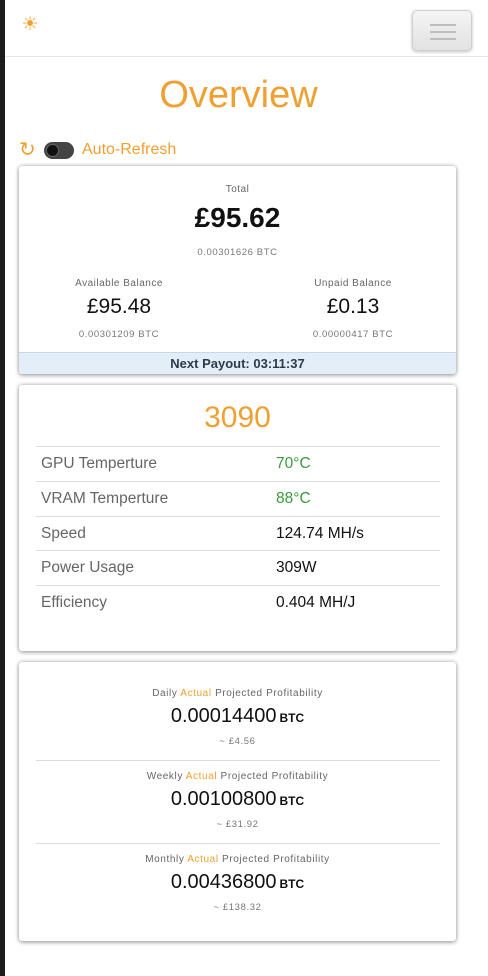  I want to click on profitability-caption: Monthly Actual Projected Profitability, so click(237, 859).